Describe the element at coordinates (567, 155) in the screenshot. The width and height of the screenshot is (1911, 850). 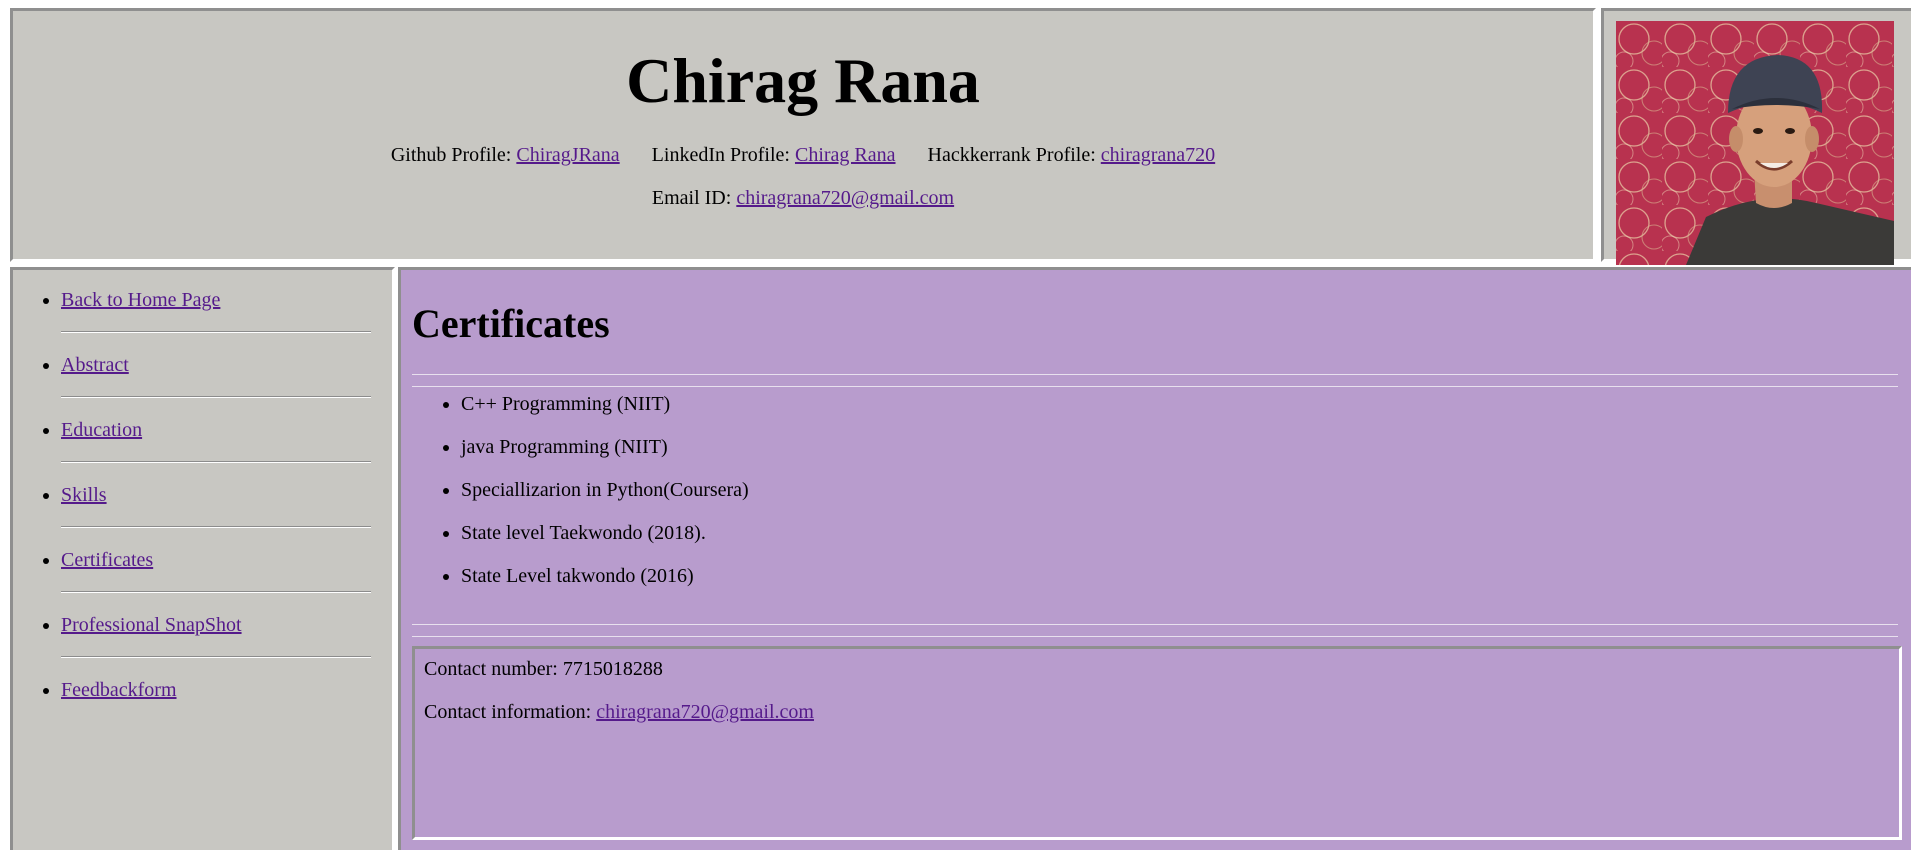
I see `github-link: ChiragJRana` at that location.